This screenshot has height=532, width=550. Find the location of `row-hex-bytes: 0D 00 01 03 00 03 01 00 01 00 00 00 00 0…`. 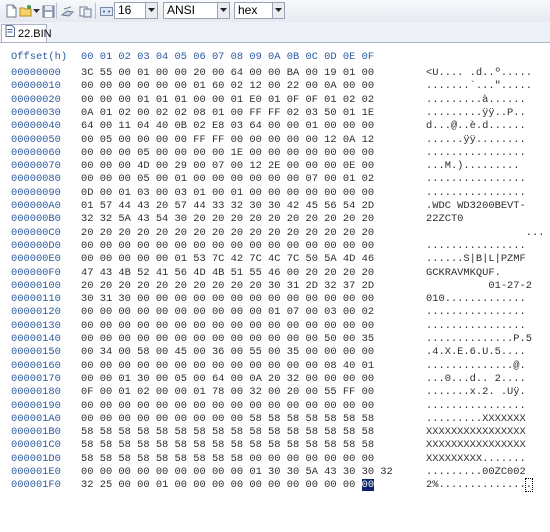

row-hex-bytes: 0D 00 01 03 00 03 01 00 01 00 00 00 00 0… is located at coordinates (227, 193).